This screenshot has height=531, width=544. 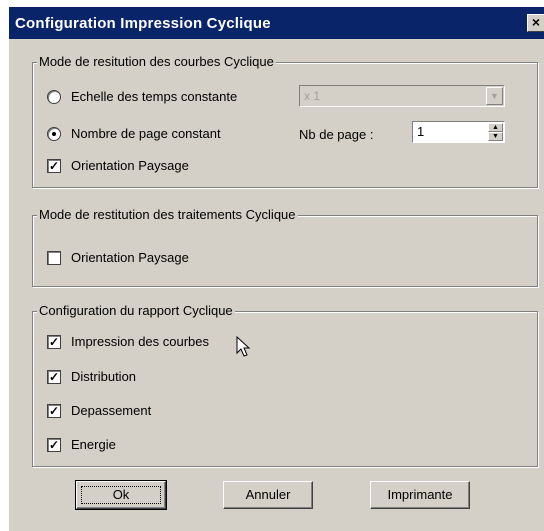 What do you see at coordinates (54, 165) in the screenshot?
I see `checkbox-orientation-courbes: ✓` at bounding box center [54, 165].